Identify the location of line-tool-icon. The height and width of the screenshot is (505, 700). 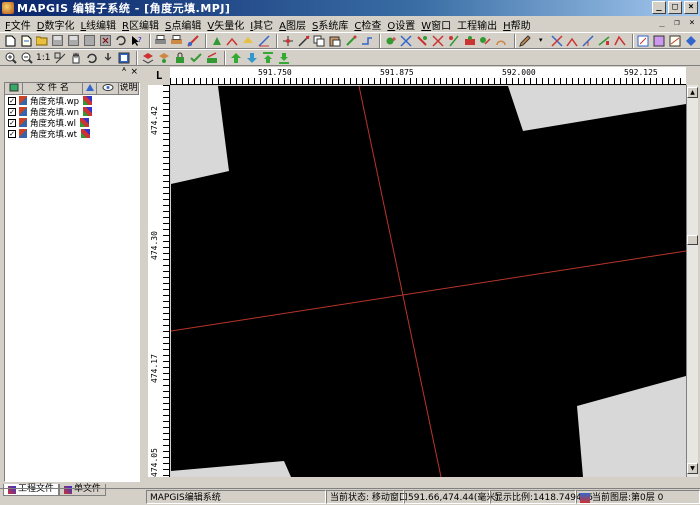
(232, 40).